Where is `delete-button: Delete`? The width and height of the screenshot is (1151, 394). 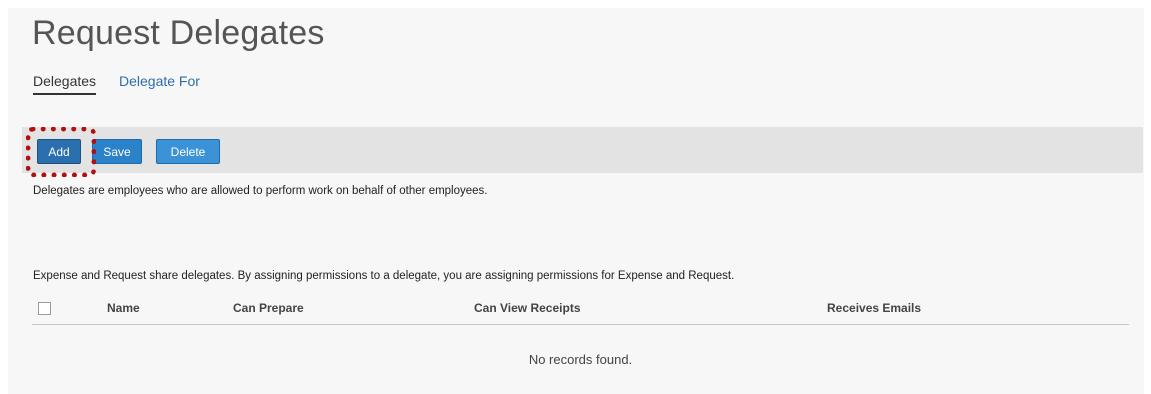
delete-button: Delete is located at coordinates (188, 151).